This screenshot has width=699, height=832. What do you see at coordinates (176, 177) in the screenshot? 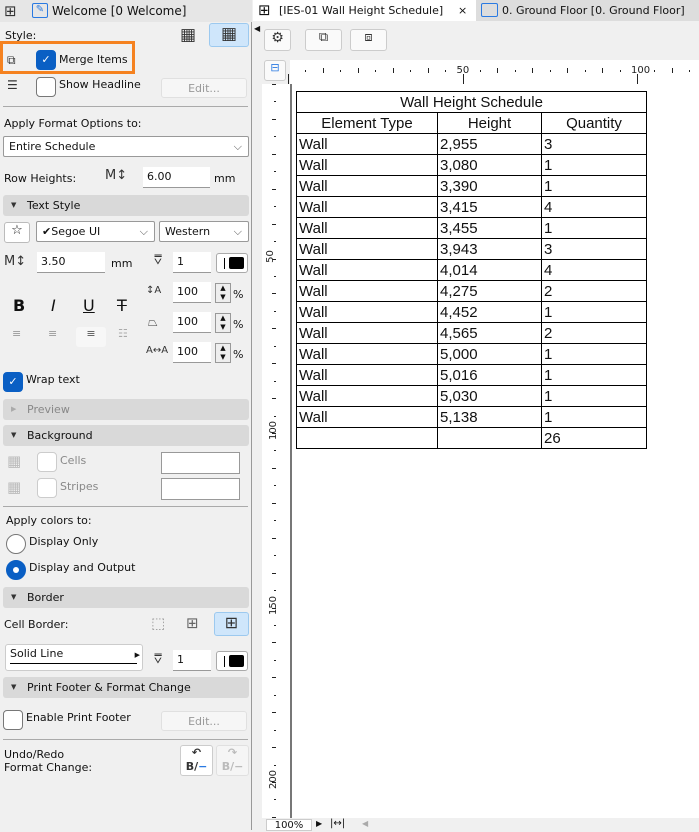
I see `row-heights-input: 6.00` at bounding box center [176, 177].